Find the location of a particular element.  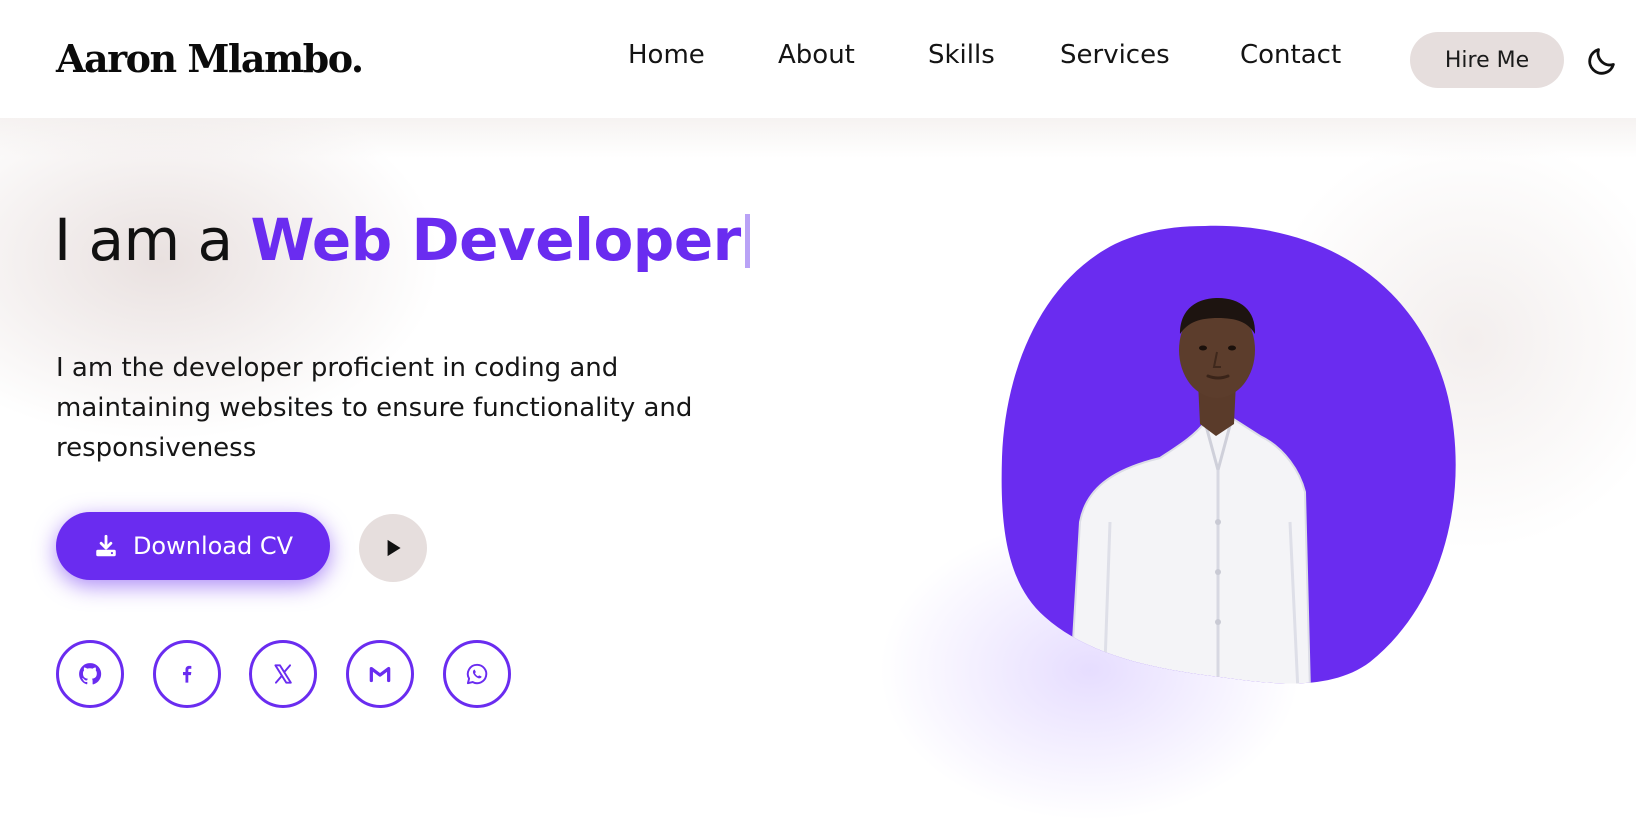

download-cv-button: Download CV is located at coordinates (193, 546).